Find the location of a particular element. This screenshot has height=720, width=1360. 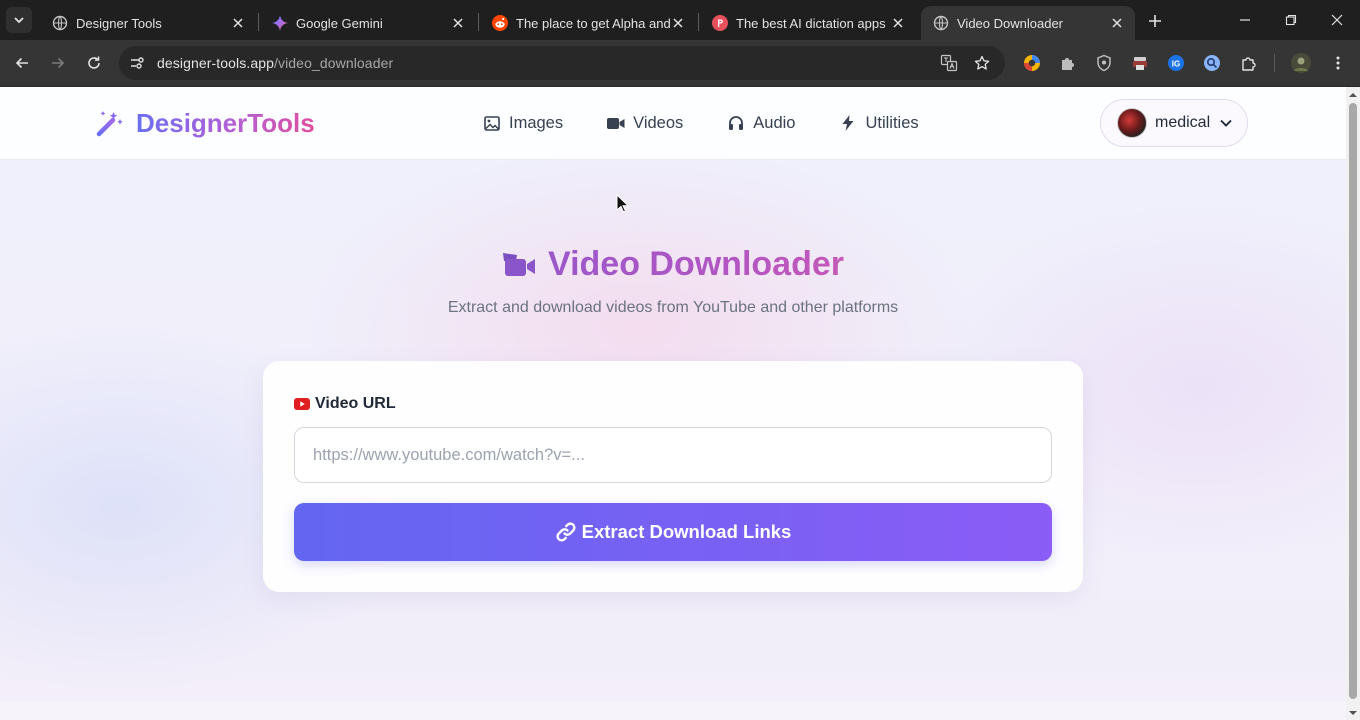

scrollbar-thumb is located at coordinates (1353, 401).